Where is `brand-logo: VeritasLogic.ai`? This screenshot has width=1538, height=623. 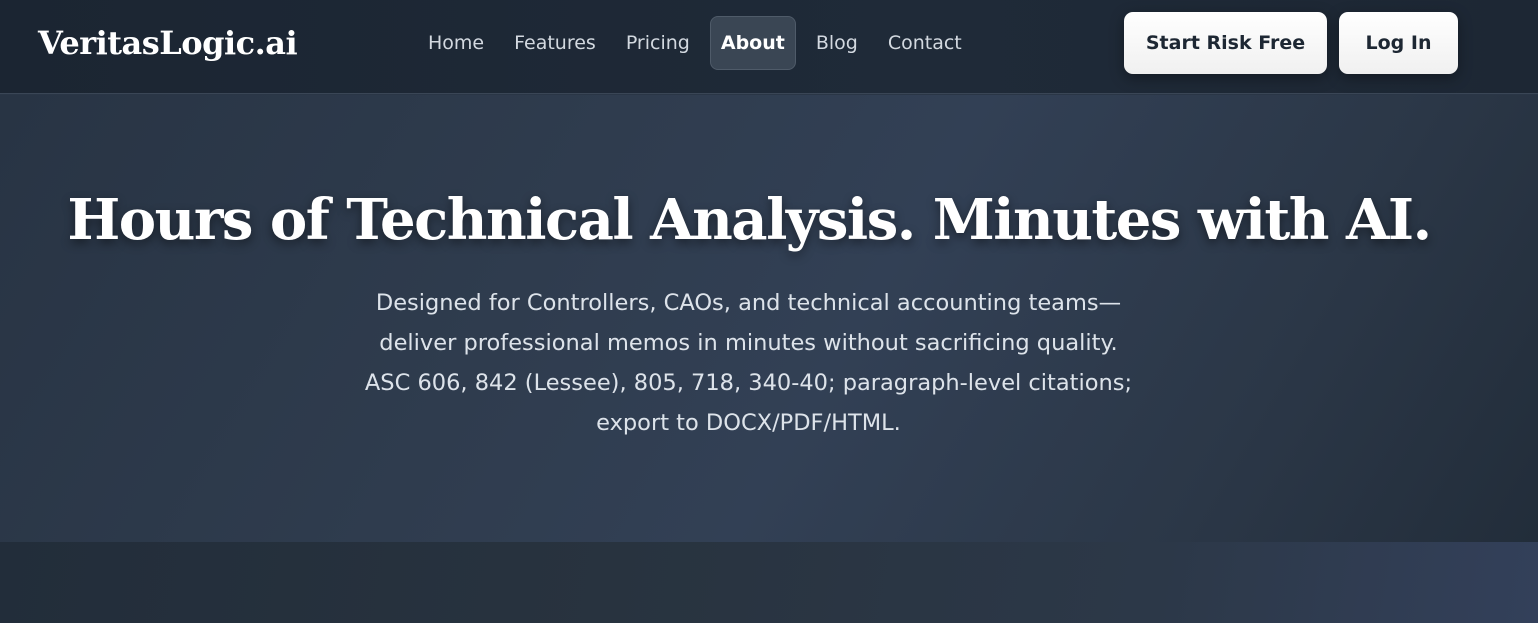
brand-logo: VeritasLogic.ai is located at coordinates (168, 43).